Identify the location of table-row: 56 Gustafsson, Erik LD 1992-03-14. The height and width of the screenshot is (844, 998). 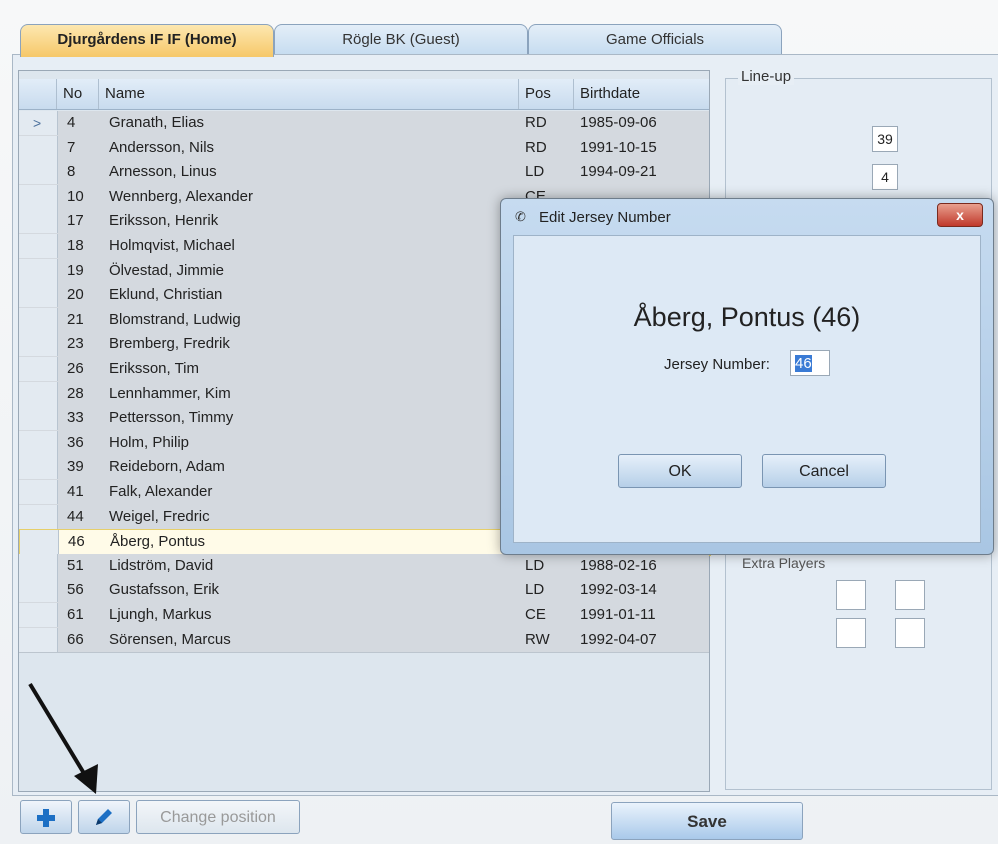
(364, 591).